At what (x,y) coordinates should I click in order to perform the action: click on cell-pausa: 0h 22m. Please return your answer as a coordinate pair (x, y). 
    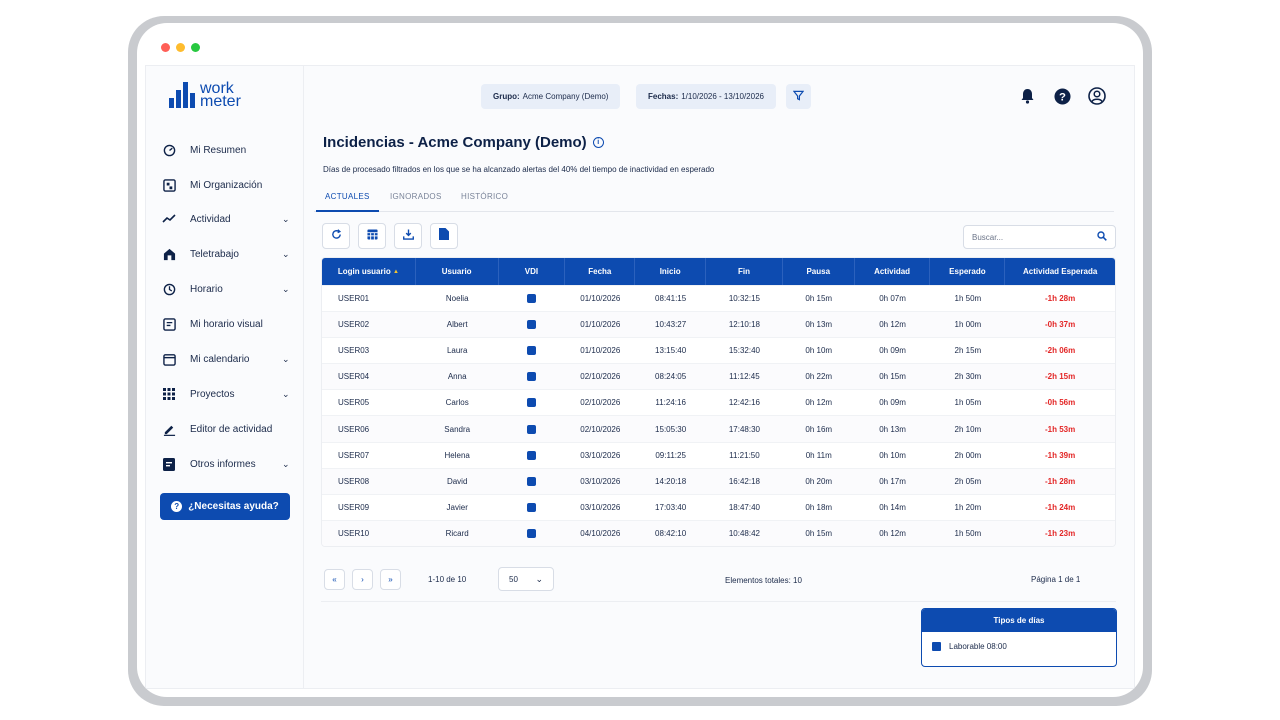
    Looking at the image, I should click on (819, 377).